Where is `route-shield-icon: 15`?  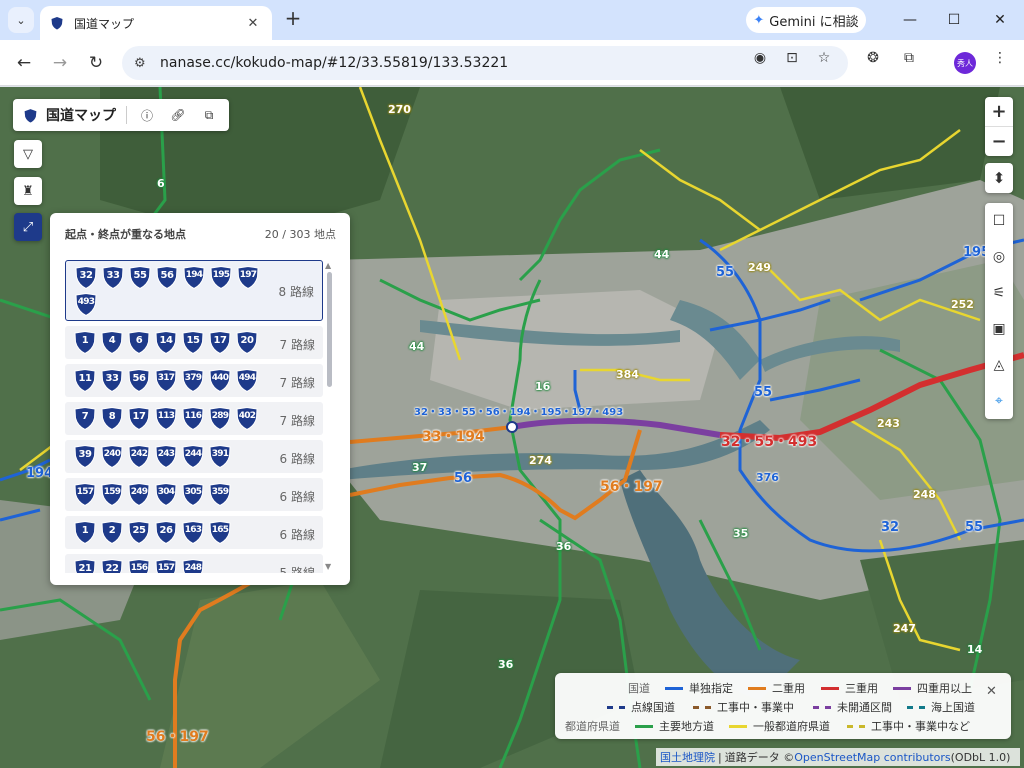
route-shield-icon: 15 is located at coordinates (193, 342).